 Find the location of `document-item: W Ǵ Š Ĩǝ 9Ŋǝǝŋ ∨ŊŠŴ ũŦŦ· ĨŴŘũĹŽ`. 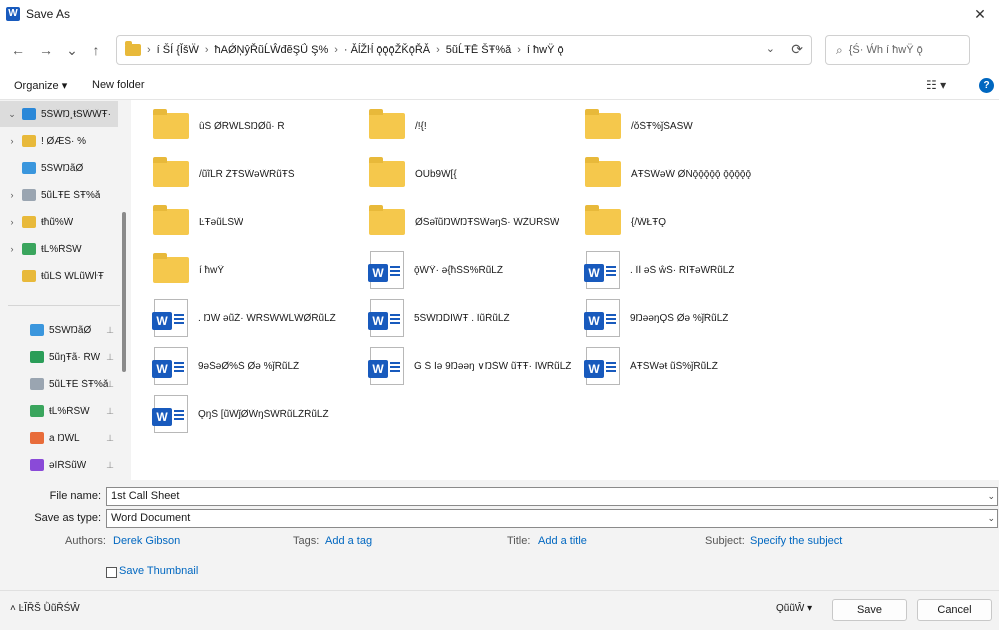

document-item: W Ǵ Š Ĩǝ 9Ŋǝǝŋ ∨ŊŠŴ ũŦŦ· ĨŴŘũĹŽ is located at coordinates (473, 366).